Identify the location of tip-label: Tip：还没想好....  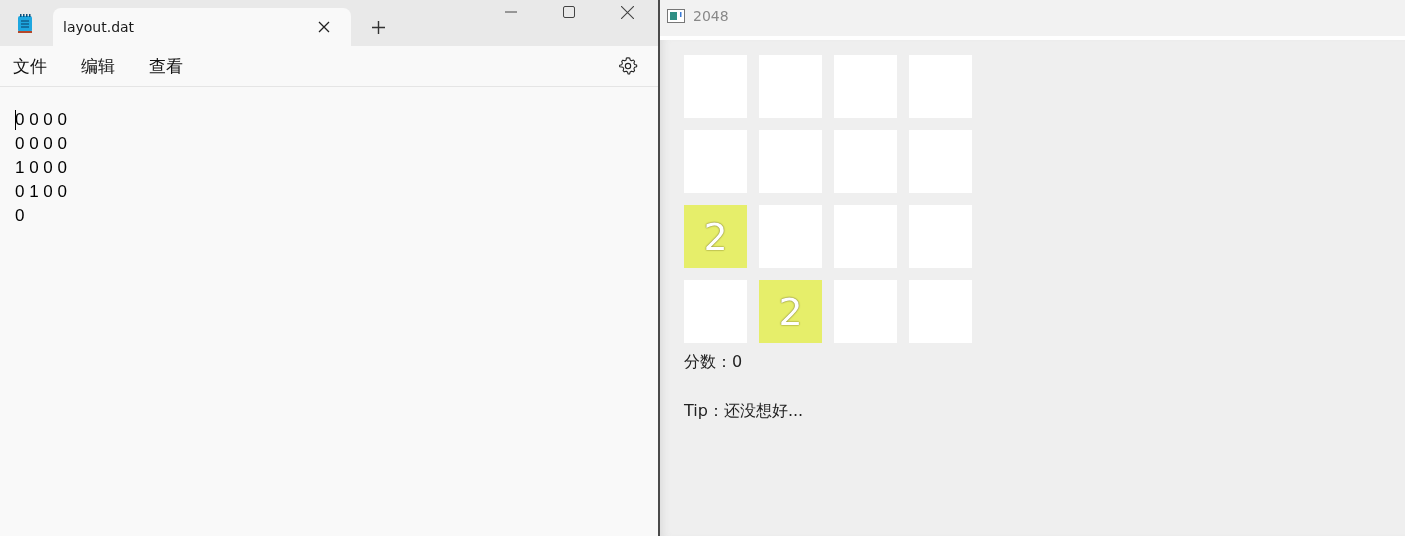
(744, 411).